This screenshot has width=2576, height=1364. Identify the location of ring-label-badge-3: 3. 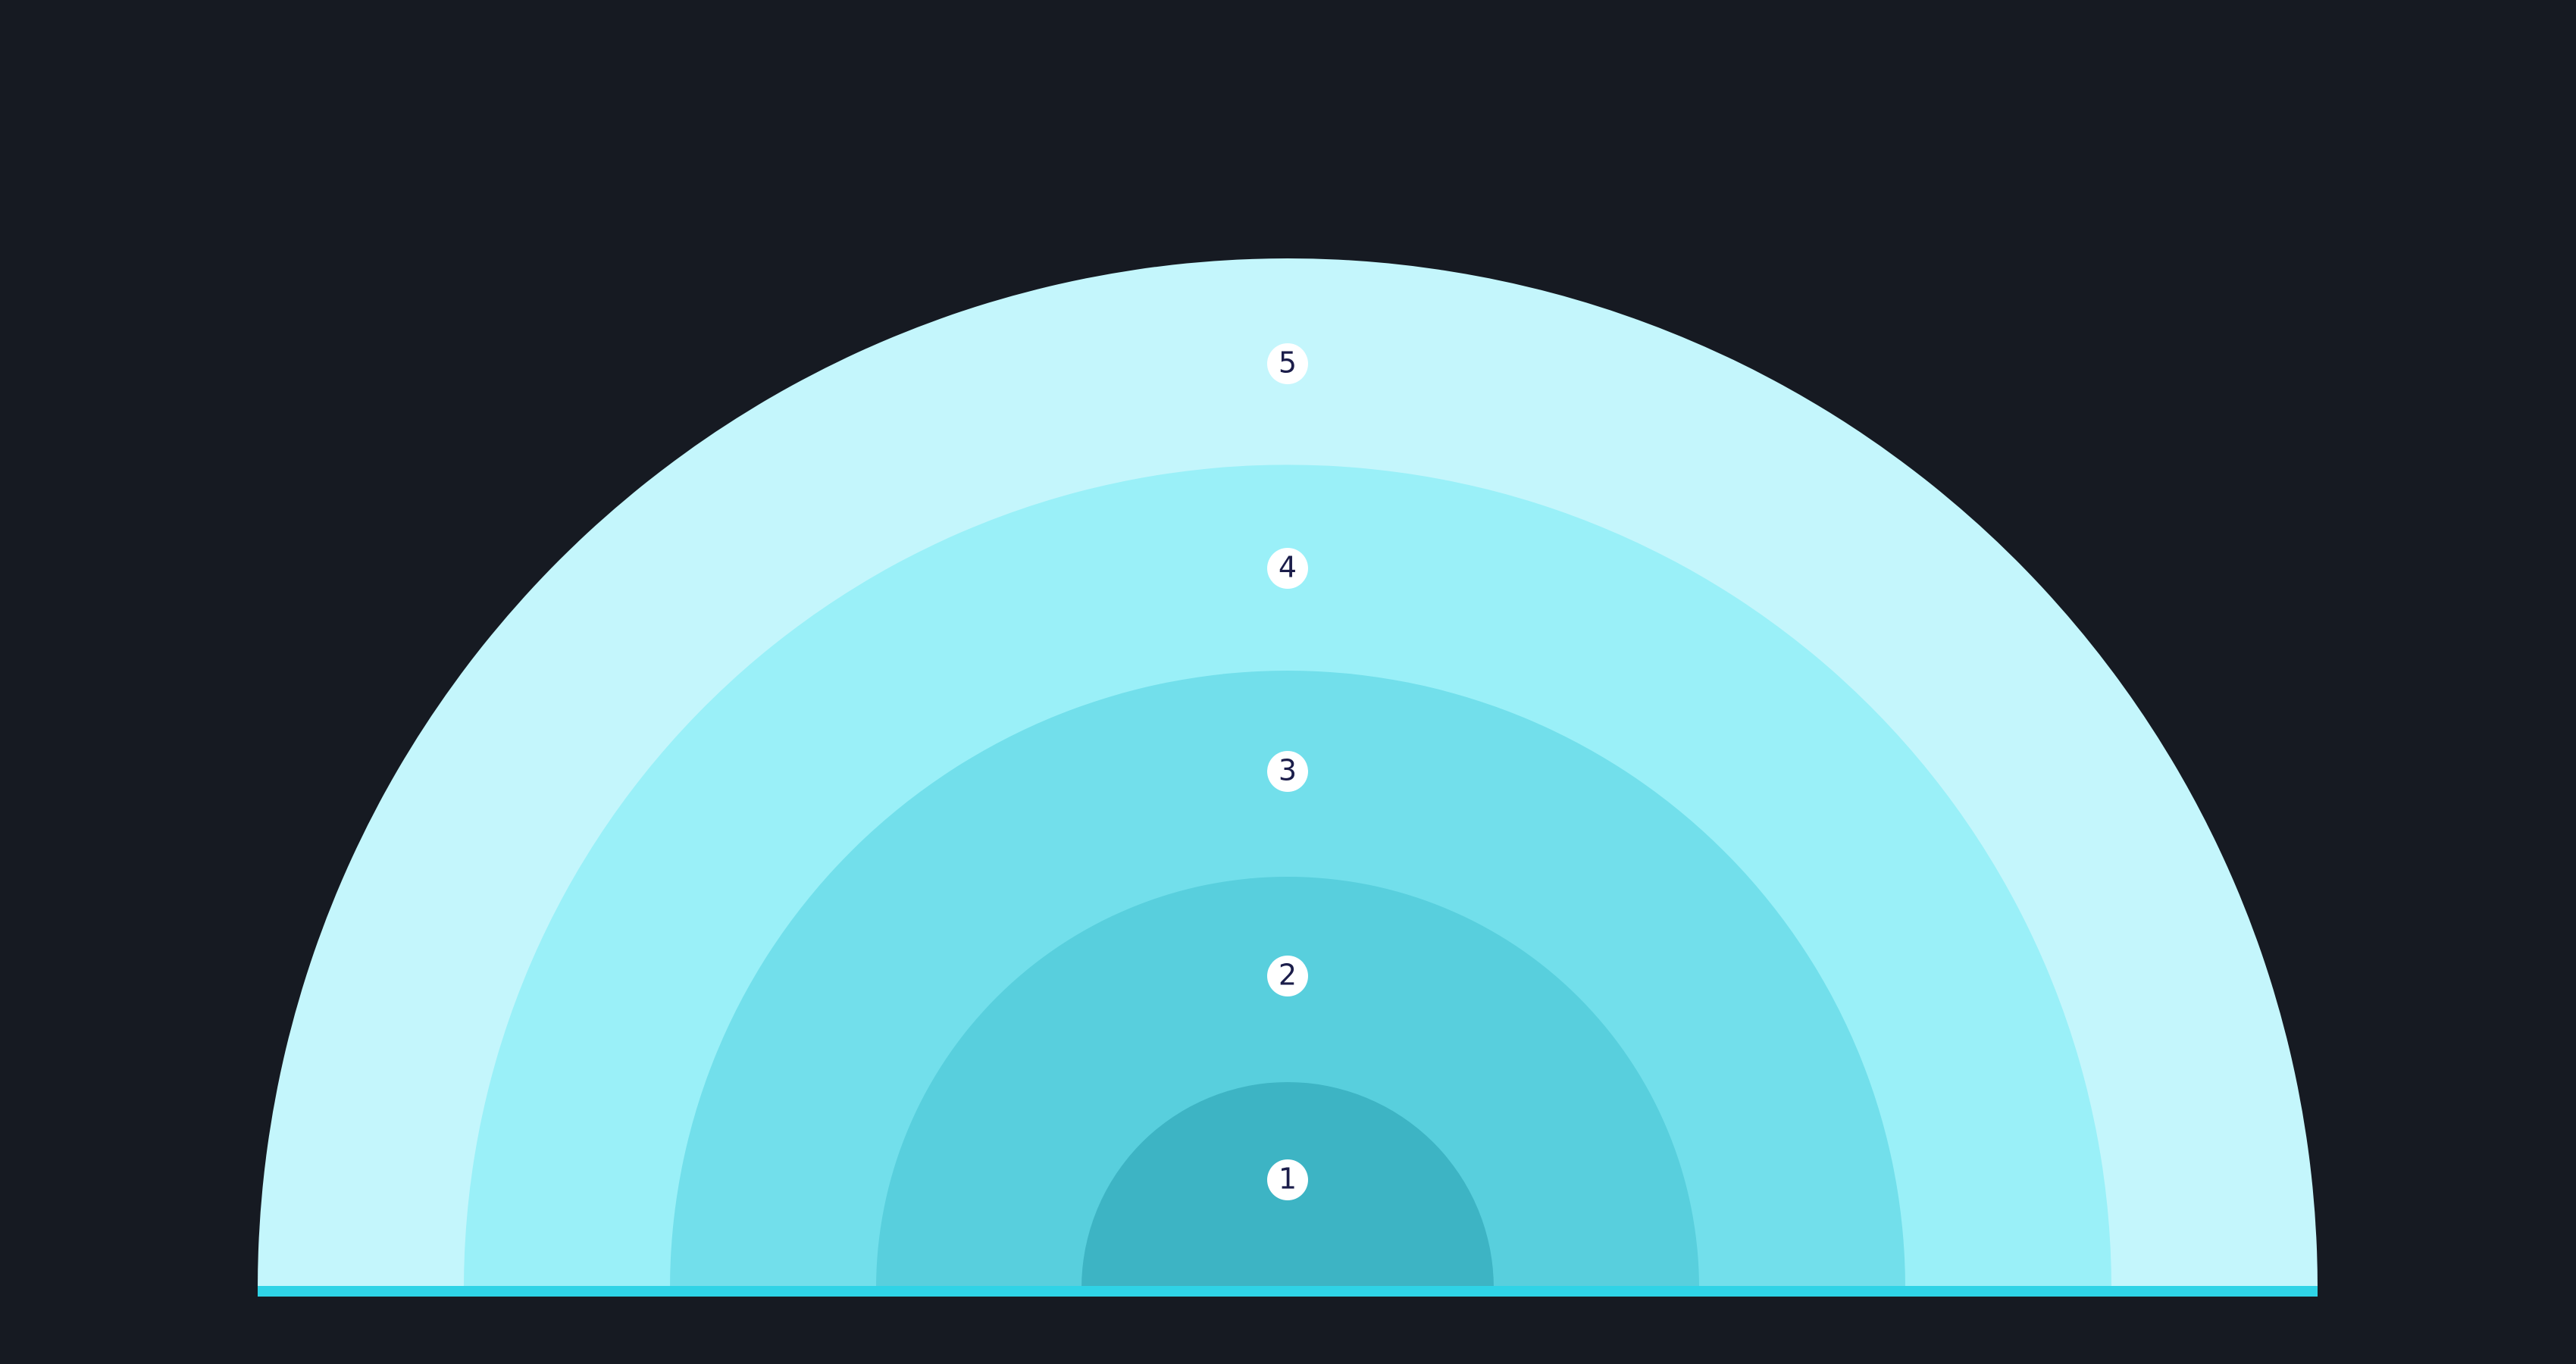
(1288, 771).